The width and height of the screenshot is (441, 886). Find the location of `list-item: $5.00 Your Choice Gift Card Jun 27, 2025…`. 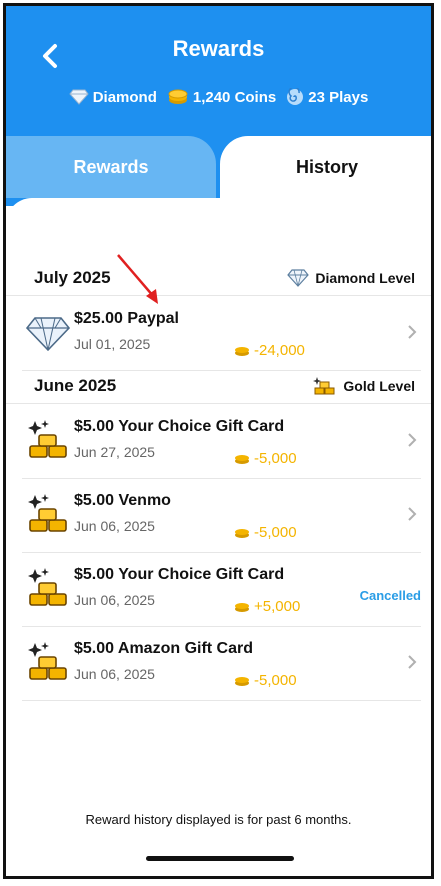

list-item: $5.00 Your Choice Gift Card Jun 27, 2025… is located at coordinates (221, 441).